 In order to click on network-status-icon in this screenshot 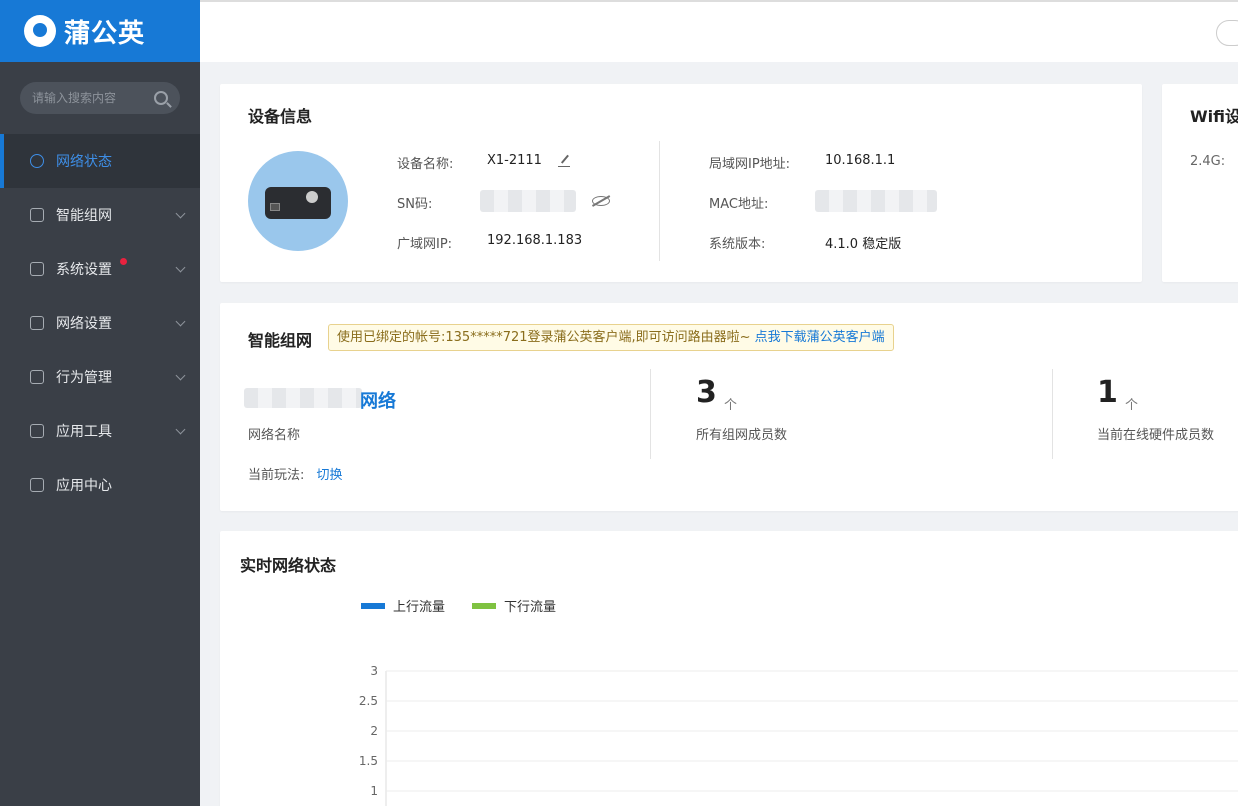, I will do `click(37, 161)`.